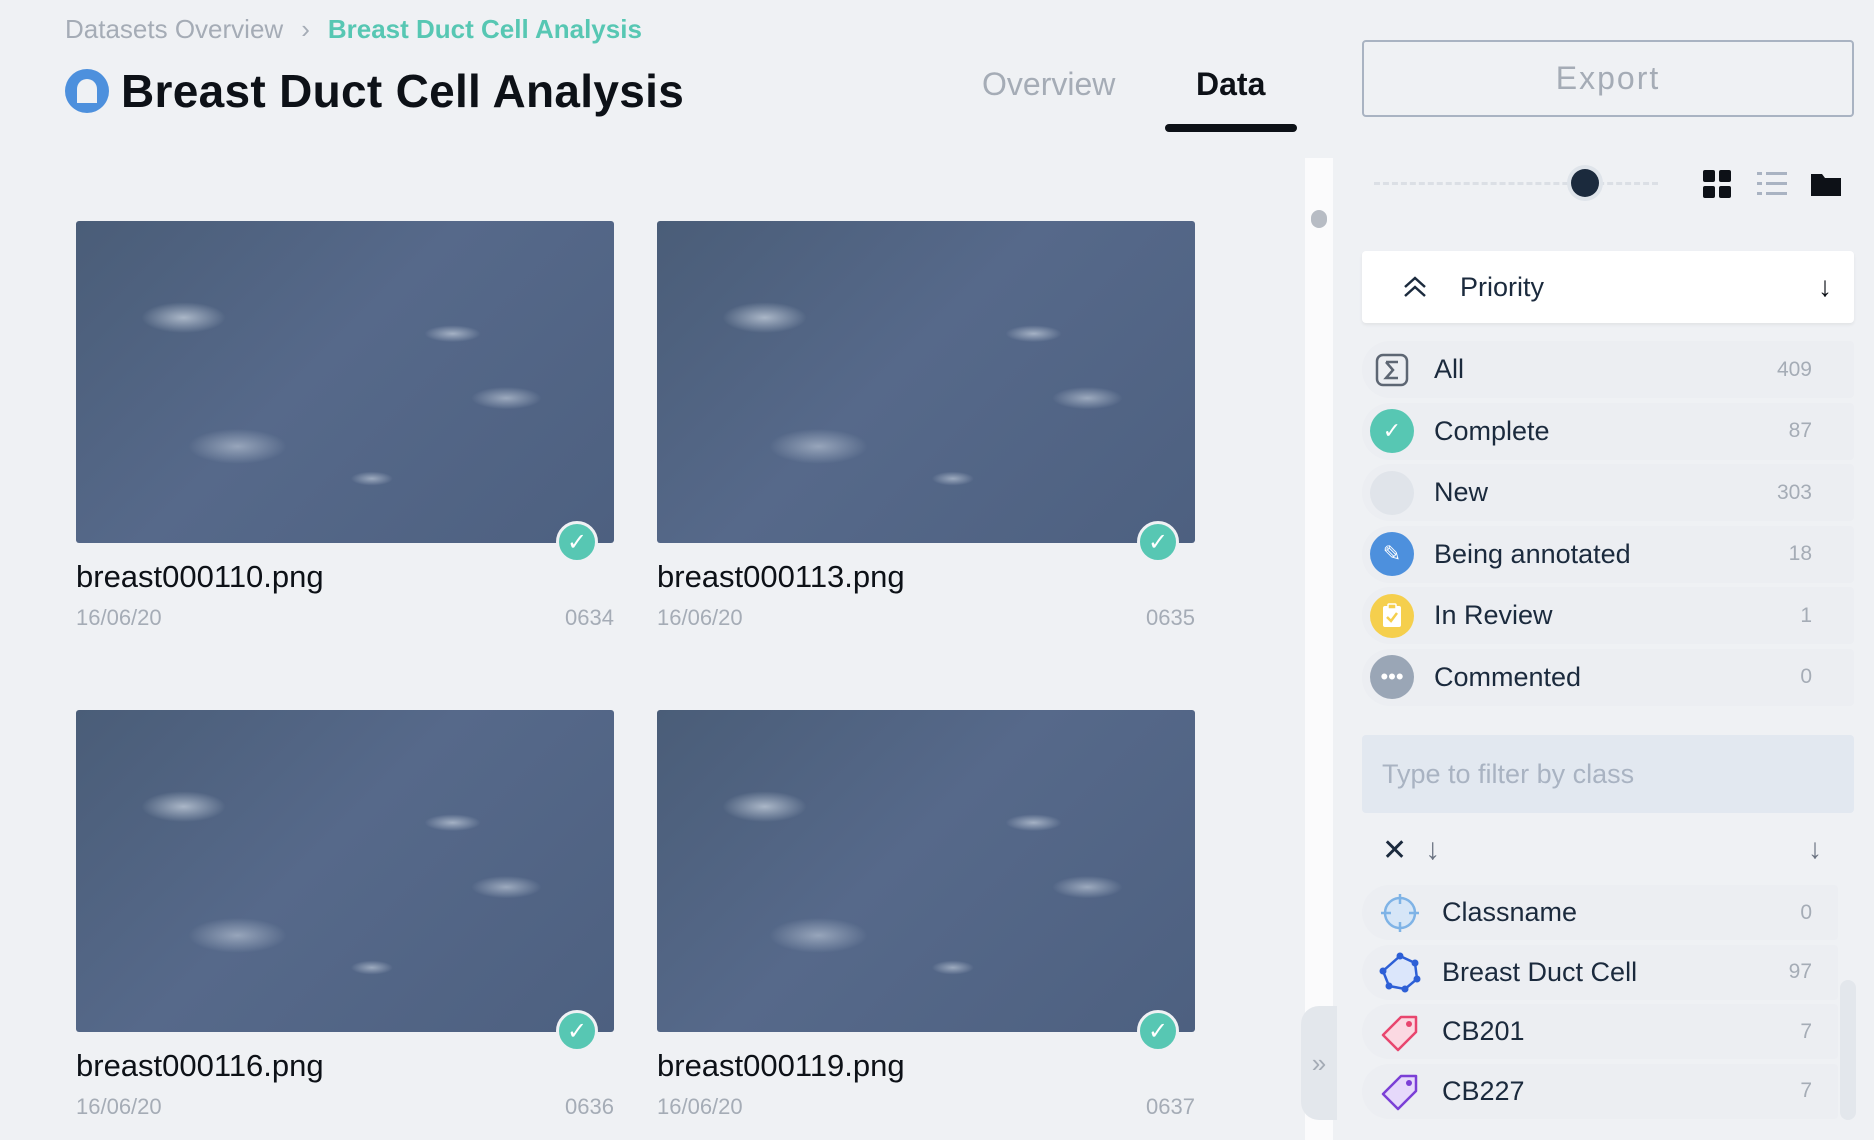  I want to click on class-item-cb227: CB227 7, so click(1600, 1091).